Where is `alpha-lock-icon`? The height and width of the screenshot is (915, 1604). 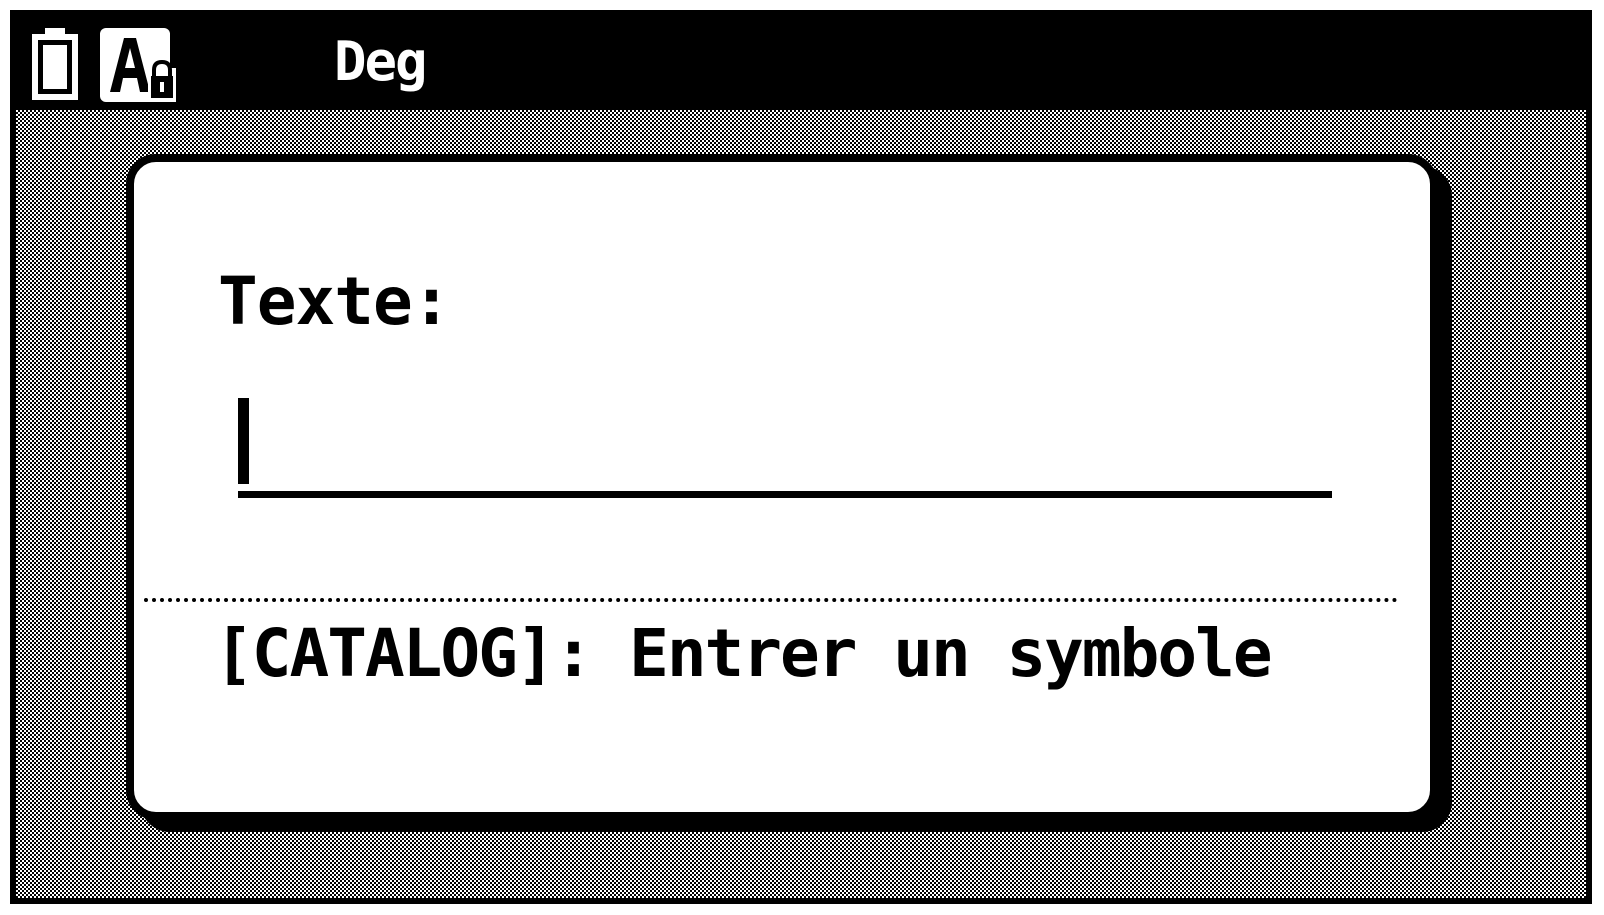
alpha-lock-icon is located at coordinates (138, 65).